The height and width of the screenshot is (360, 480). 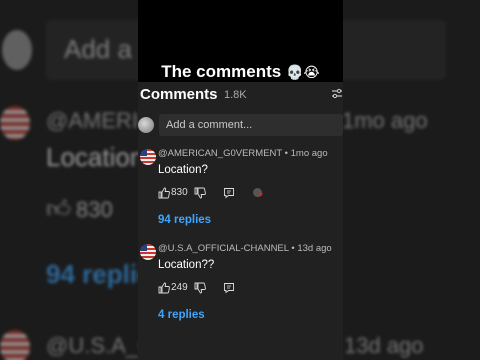 What do you see at coordinates (337, 94) in the screenshot?
I see `sort-icon` at bounding box center [337, 94].